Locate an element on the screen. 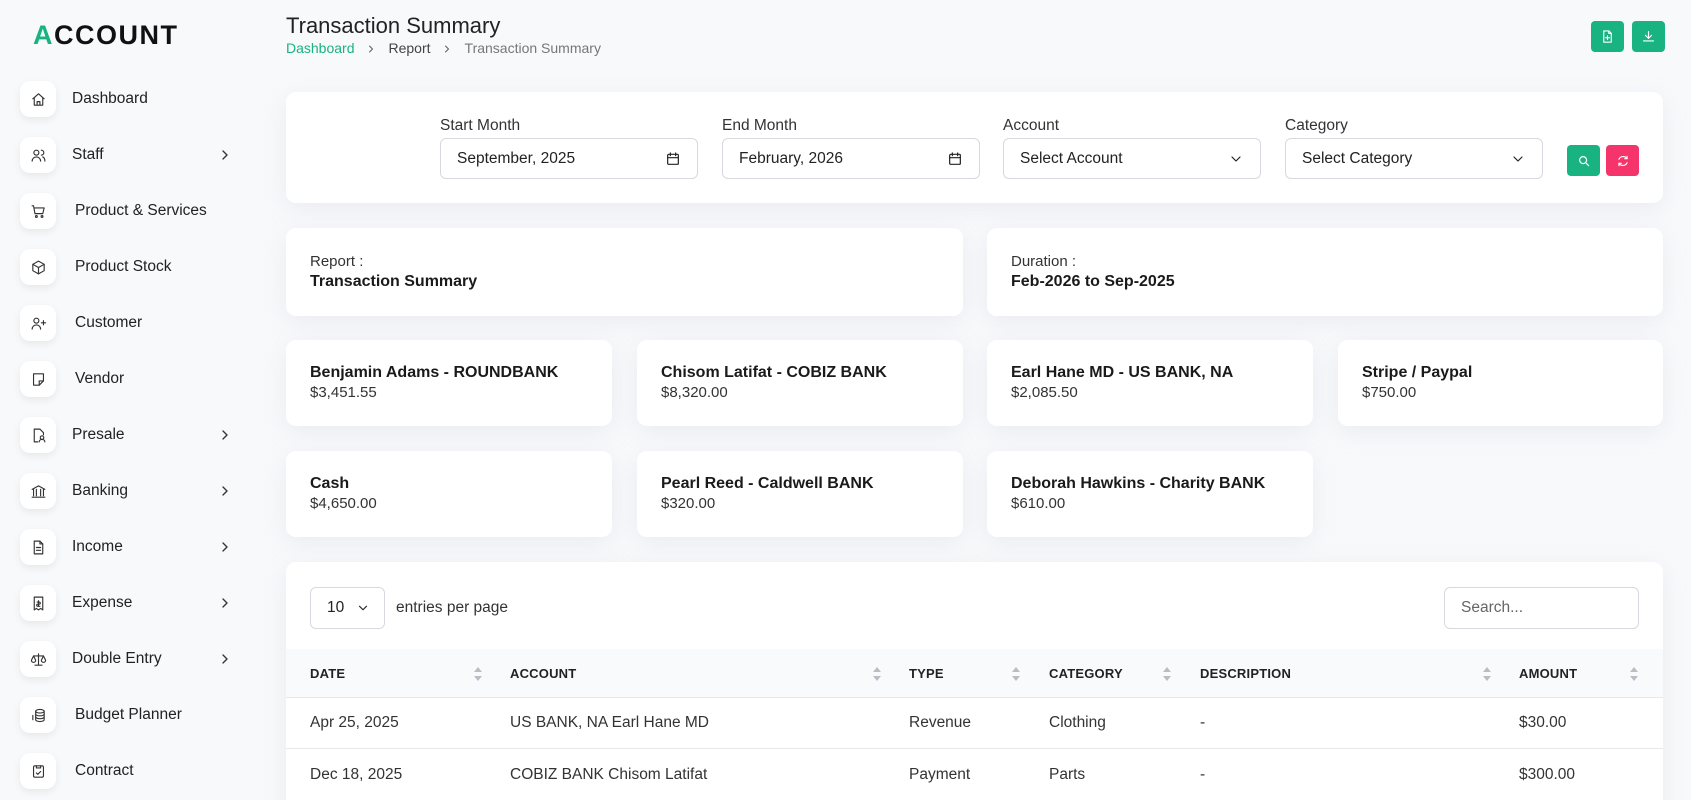 The height and width of the screenshot is (800, 1691). sidebar-item-contract: Contract is located at coordinates (130, 771).